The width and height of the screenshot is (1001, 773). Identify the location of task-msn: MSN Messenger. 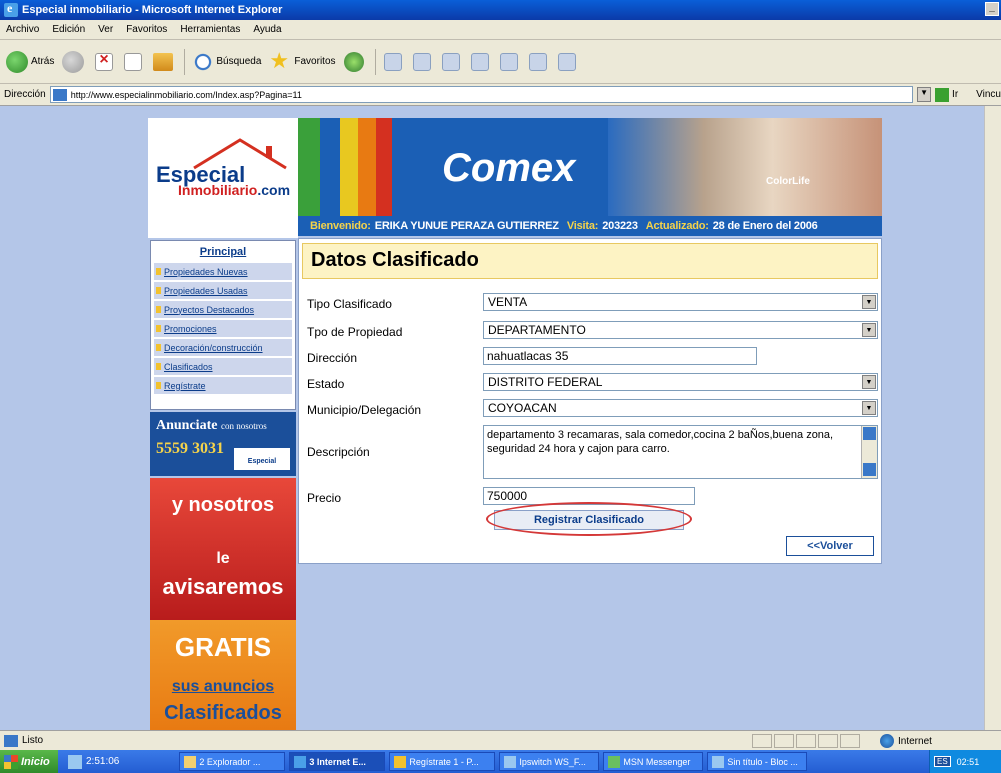
(653, 761).